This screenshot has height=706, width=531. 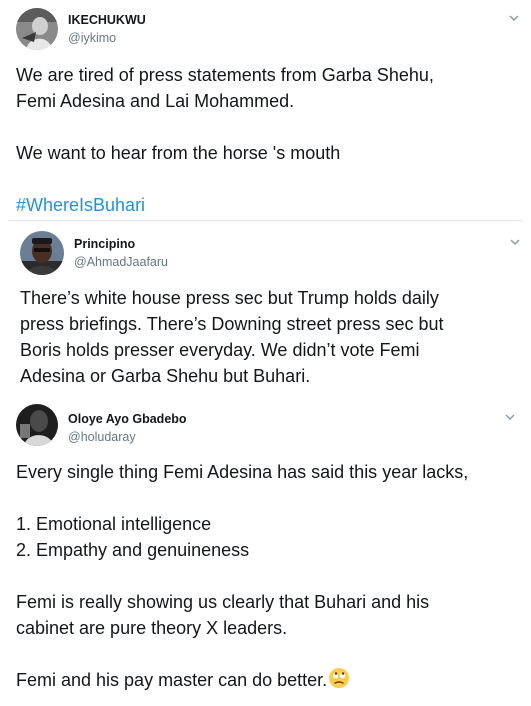 What do you see at coordinates (127, 419) in the screenshot?
I see `display-name: Oloye Ayo Gbadebo` at bounding box center [127, 419].